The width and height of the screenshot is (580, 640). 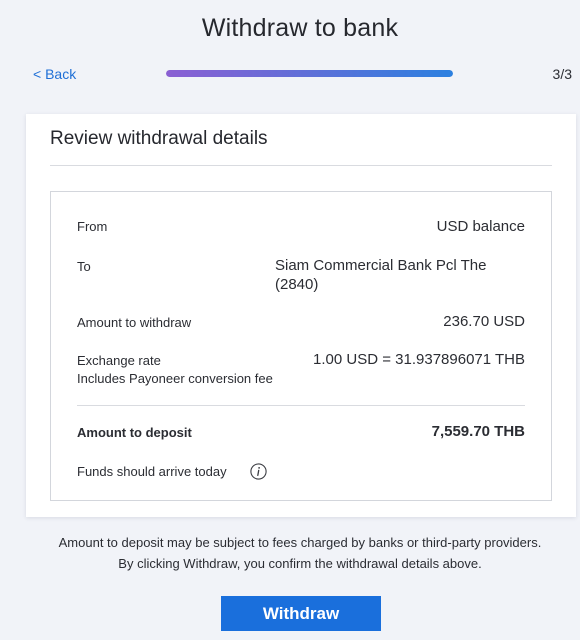 What do you see at coordinates (175, 378) in the screenshot?
I see `exchange-rate-sublabel: Includes Payoneer conversion fee` at bounding box center [175, 378].